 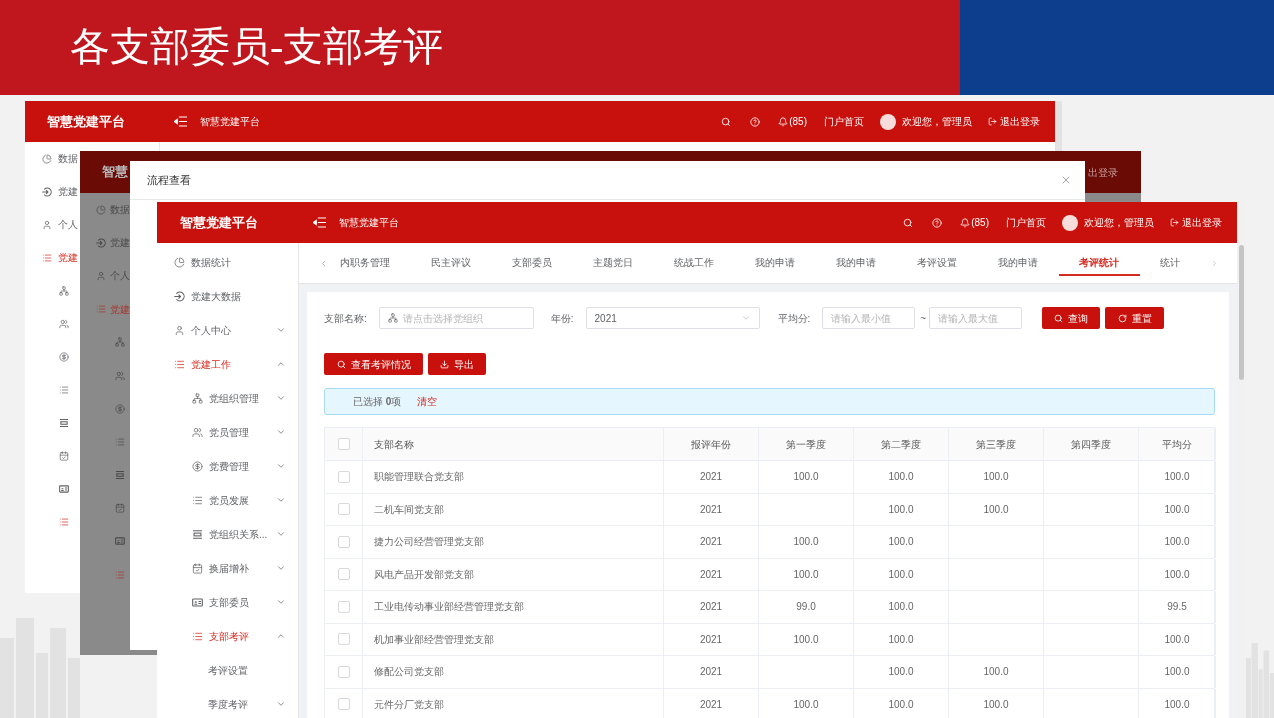 I want to click on app-logo: 智慧, so click(x=115, y=172).